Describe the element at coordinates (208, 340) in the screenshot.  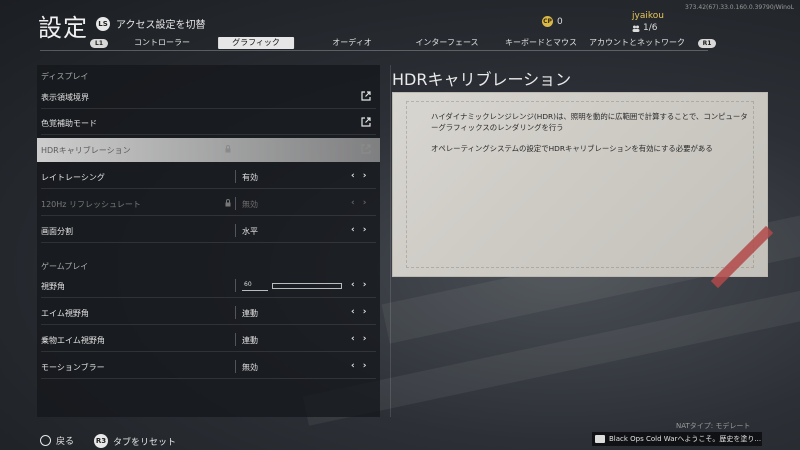
I see `setting-row-vehicle-ads-fov: 乗物エイム視野角 連動 ‹ ›` at that location.